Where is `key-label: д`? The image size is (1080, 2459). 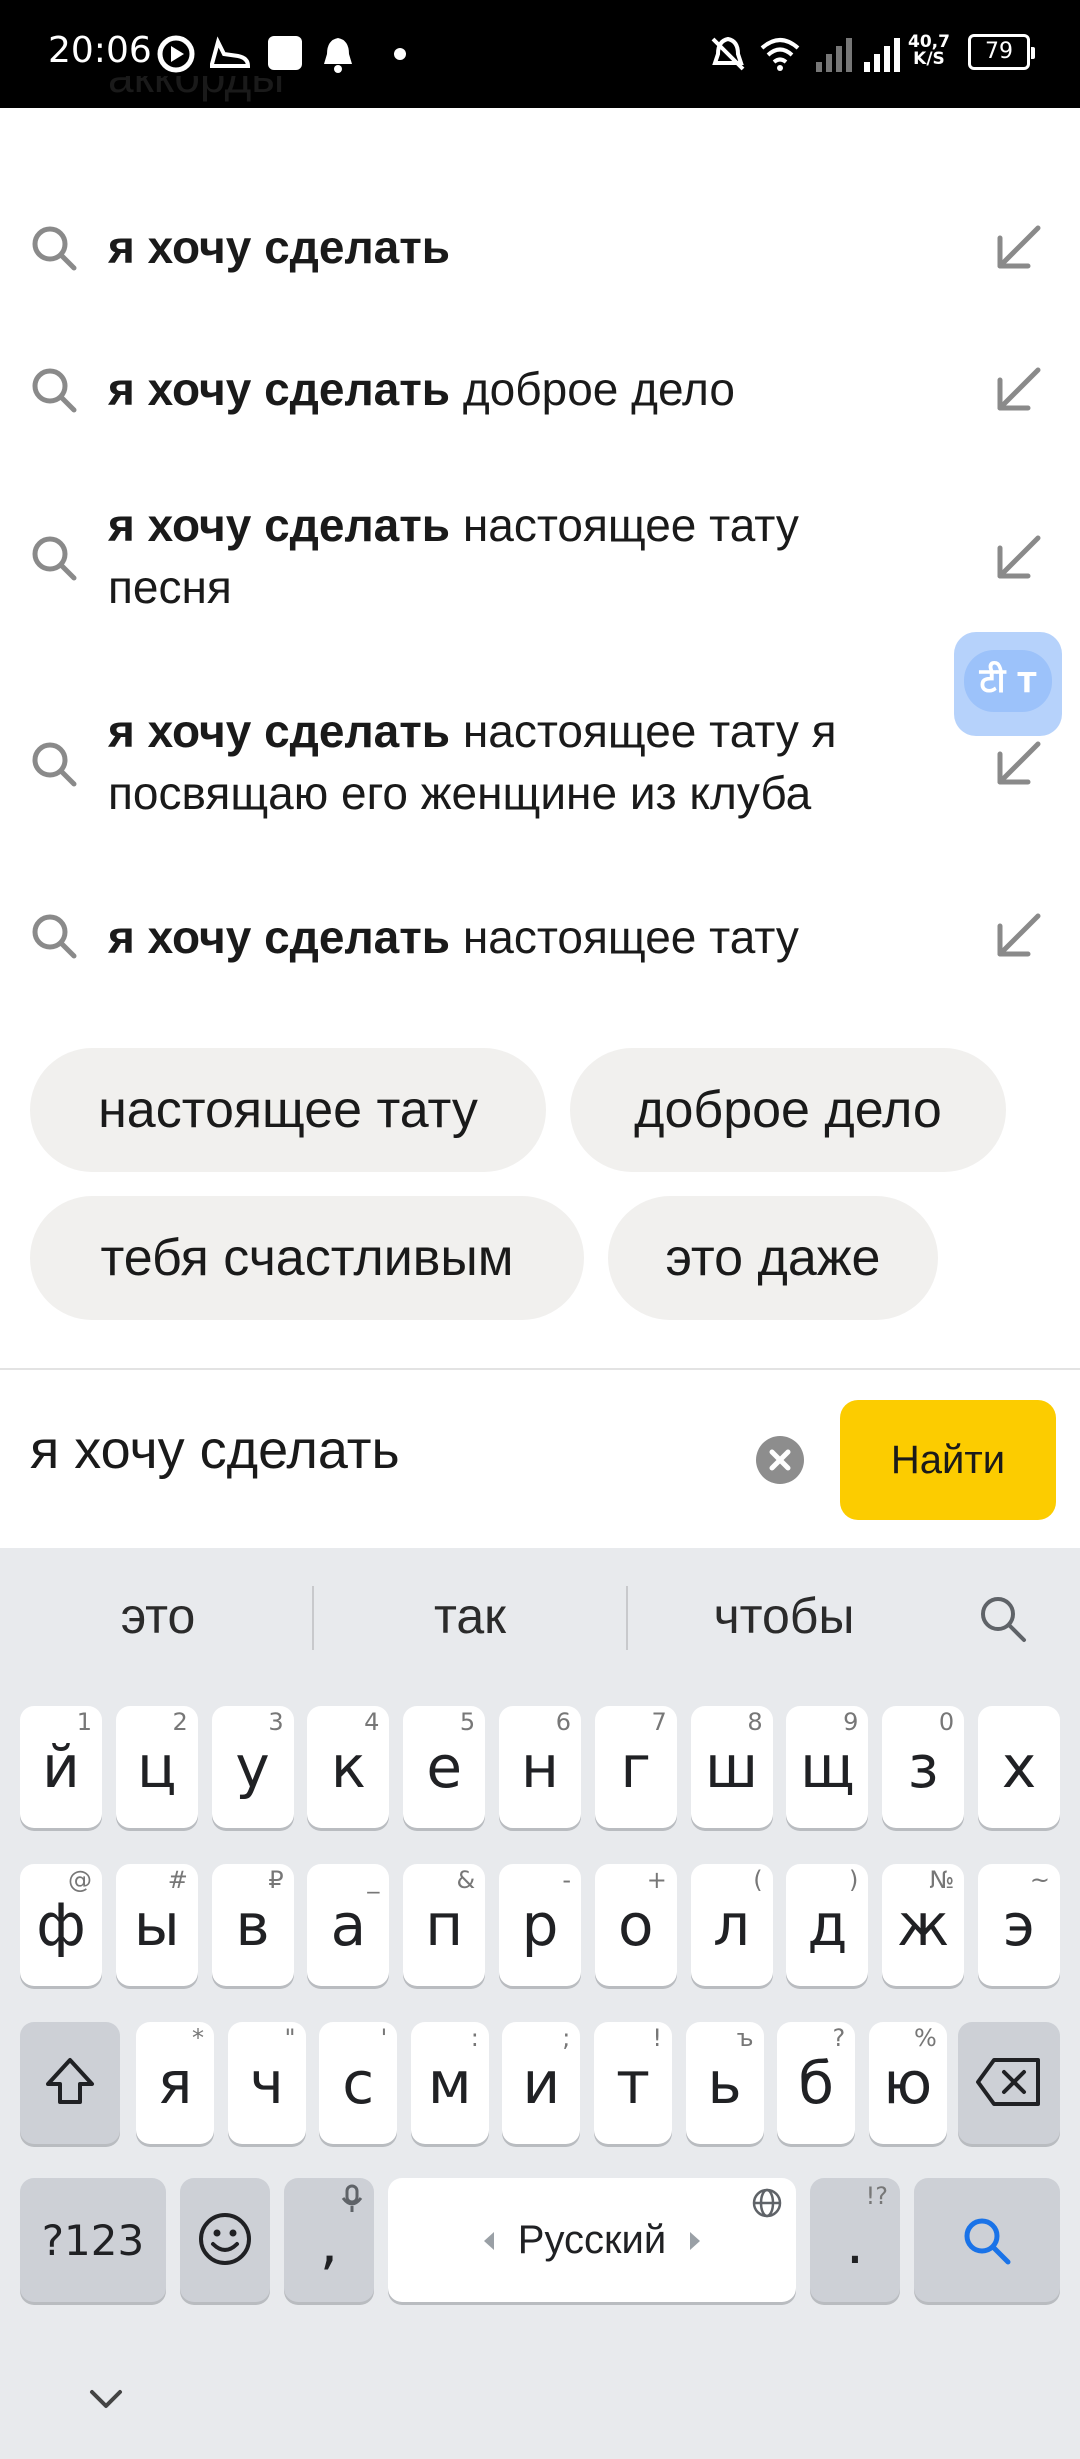
key-label: д is located at coordinates (827, 1925).